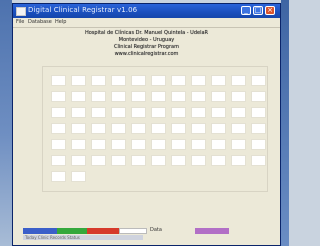 The width and height of the screenshot is (320, 246). Describe the element at coordinates (72, 231) in the screenshot. I see `status-seg-green` at that location.